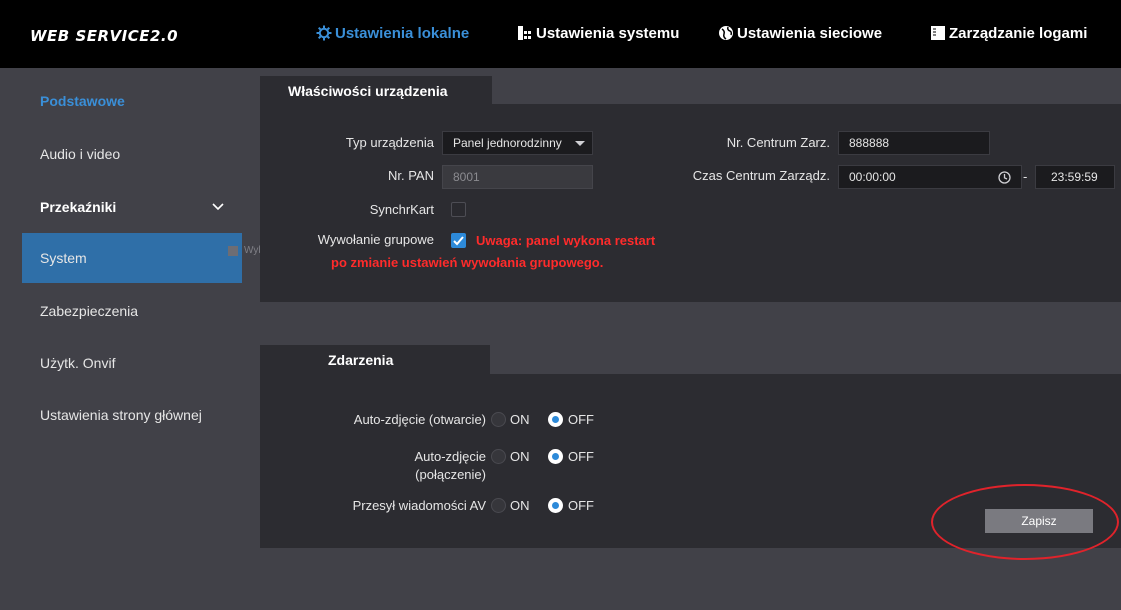 The image size is (1121, 610). Describe the element at coordinates (555, 419) in the screenshot. I see `auto-photo-open-off-radio` at that location.